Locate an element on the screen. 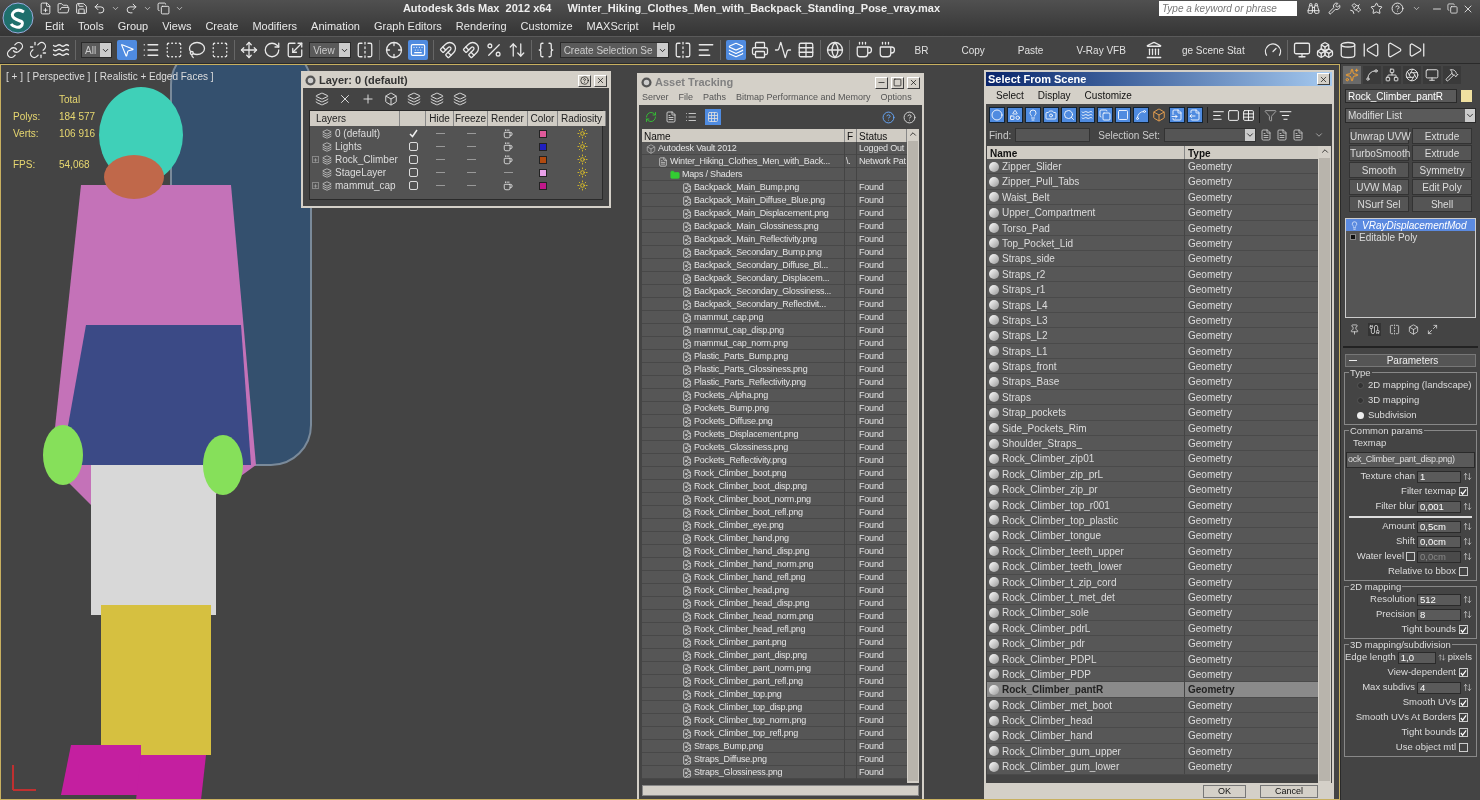 The width and height of the screenshot is (1480, 800). asset-name: Pockets_Diffuse.png is located at coordinates (733, 422).